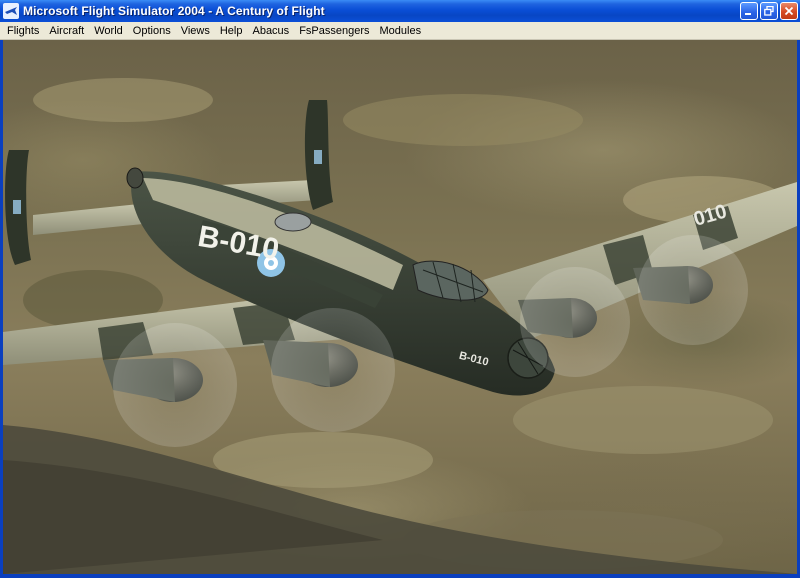 The width and height of the screenshot is (800, 578). What do you see at coordinates (400, 576) in the screenshot?
I see `window-bottom-border` at bounding box center [400, 576].